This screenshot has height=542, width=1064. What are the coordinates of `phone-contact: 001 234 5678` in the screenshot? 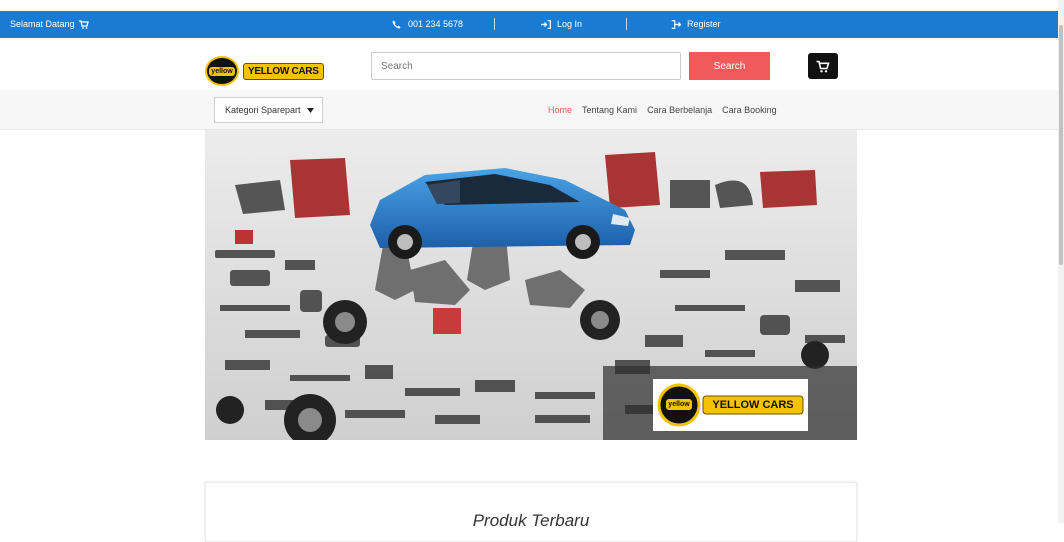 It's located at (427, 24).